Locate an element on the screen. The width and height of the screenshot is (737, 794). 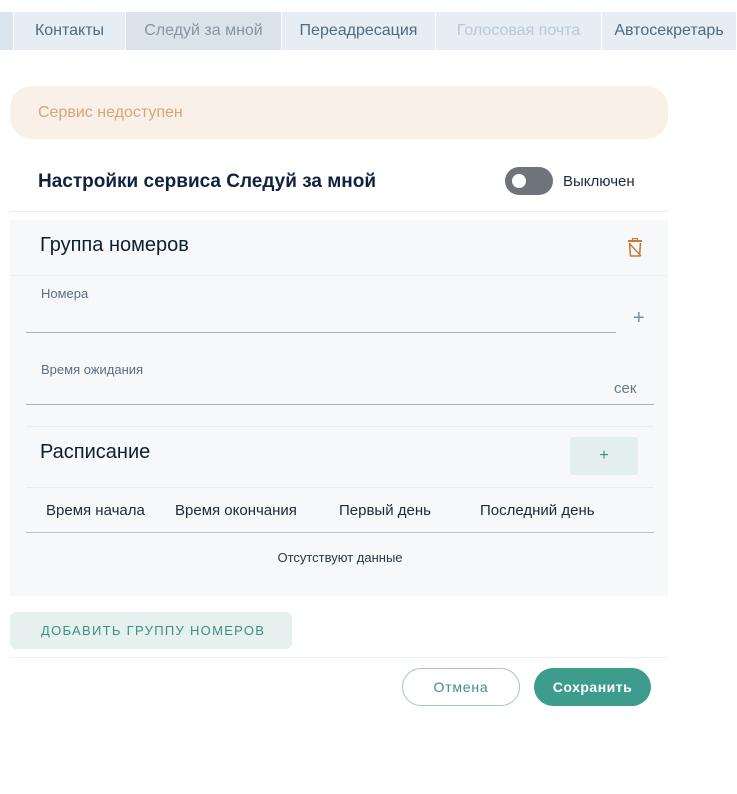
column-header-end-time: Время окончания is located at coordinates (236, 510).